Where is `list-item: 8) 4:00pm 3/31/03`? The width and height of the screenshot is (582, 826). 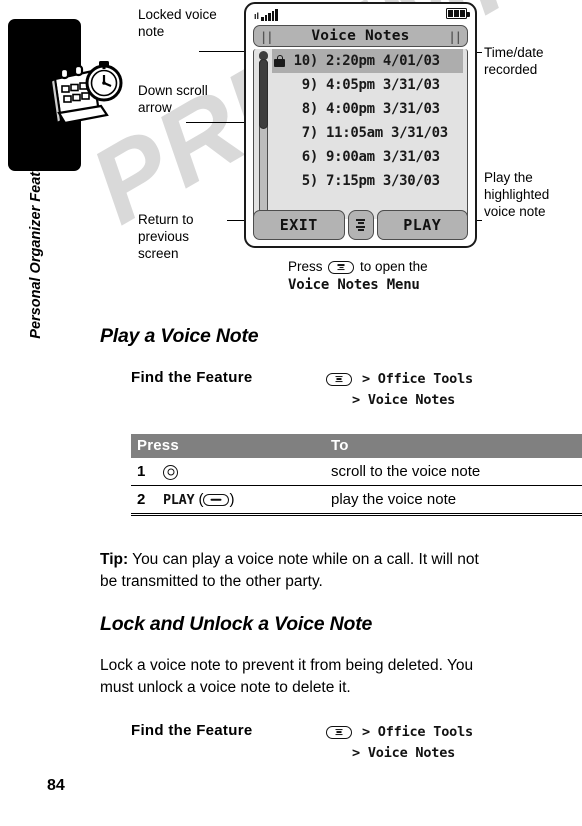 list-item: 8) 4:00pm 3/31/03 is located at coordinates (367, 109).